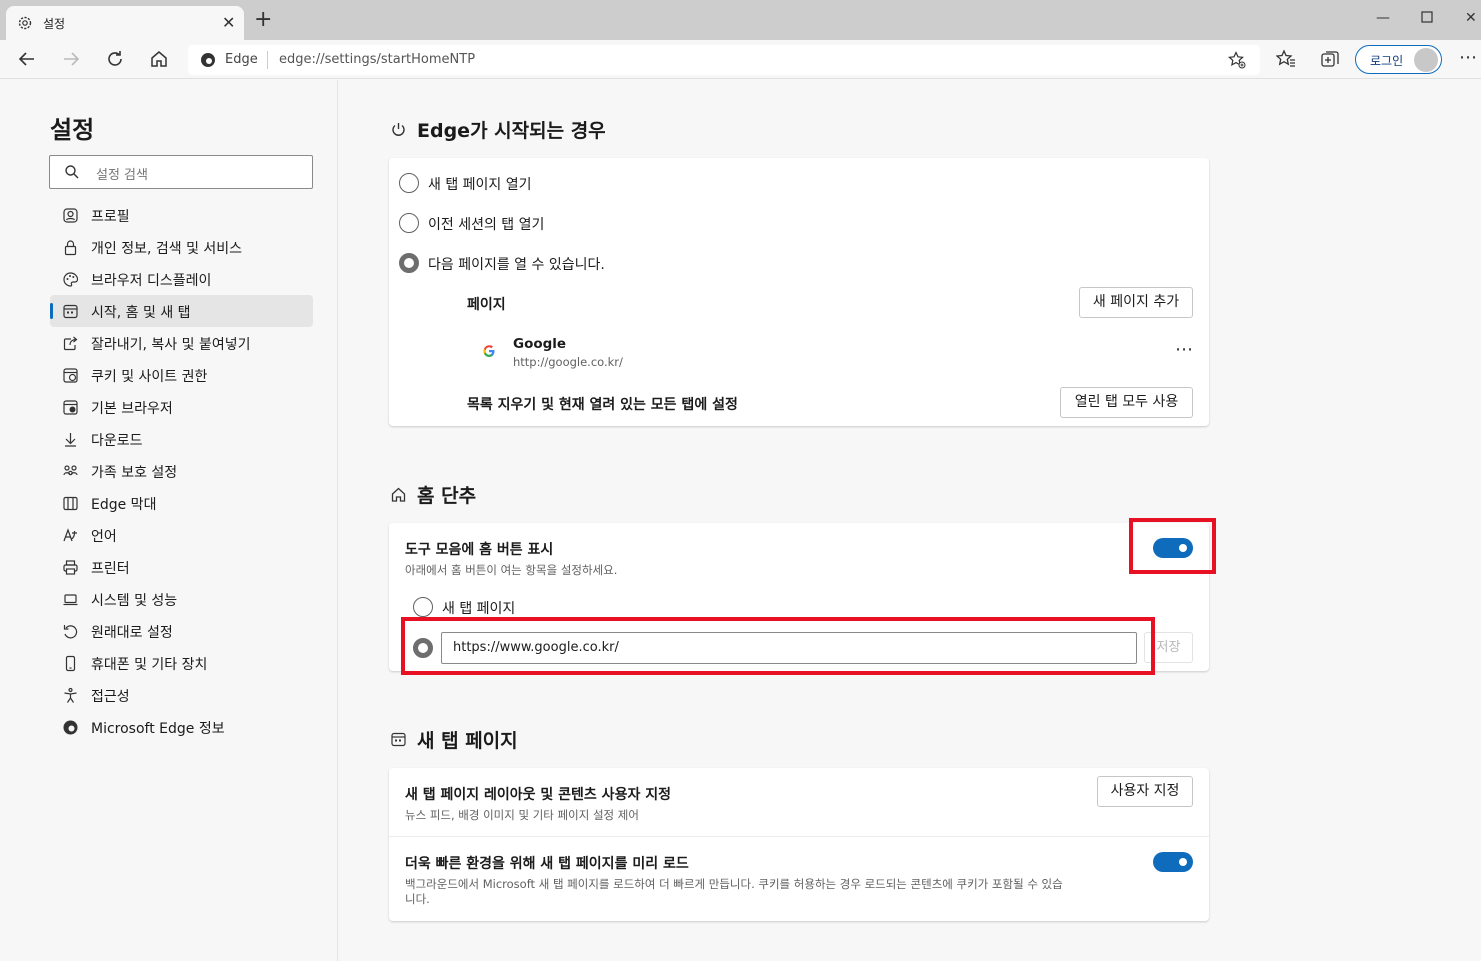 The height and width of the screenshot is (961, 1481). What do you see at coordinates (181, 503) in the screenshot?
I see `sidebar-item-edge-bar: Edge 막대` at bounding box center [181, 503].